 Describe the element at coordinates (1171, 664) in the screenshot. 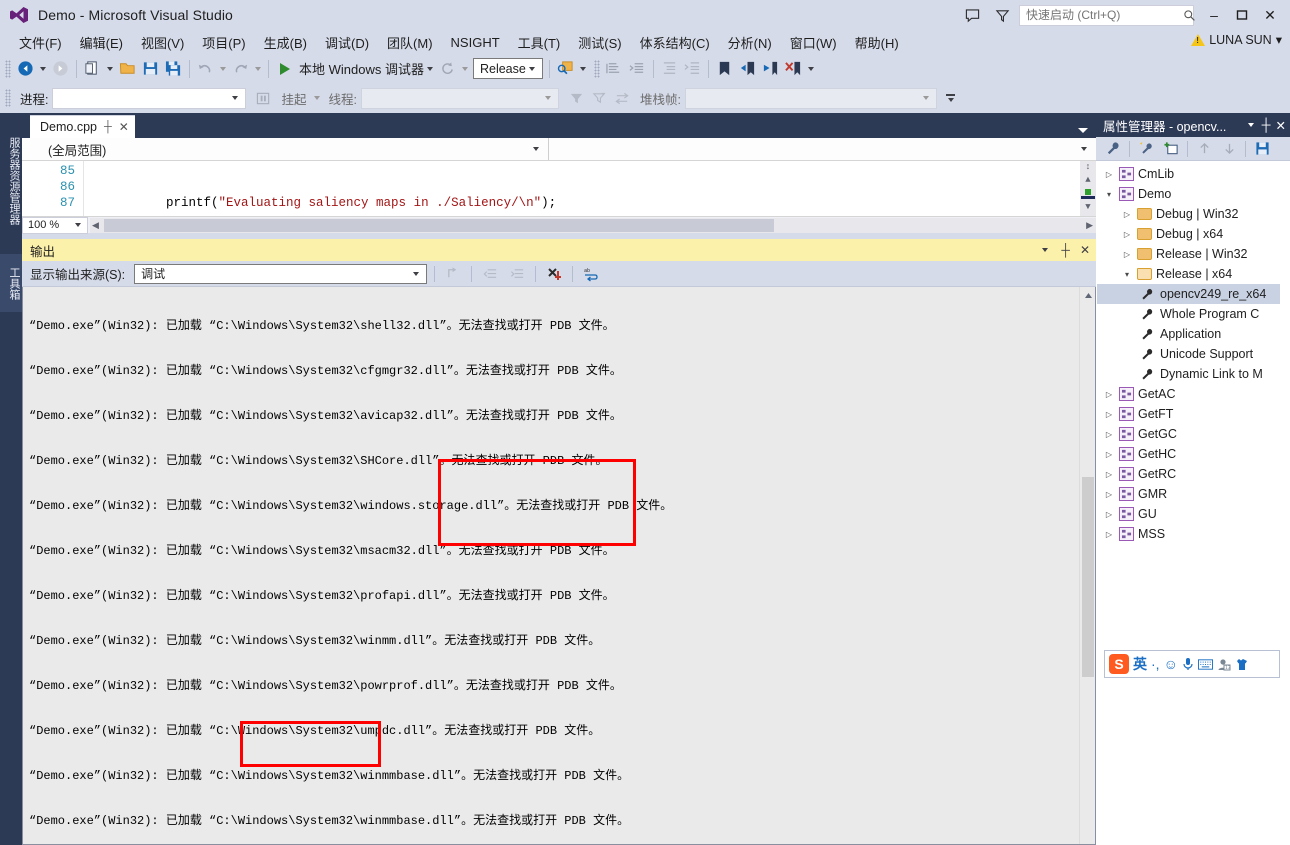

I see `emoji-icon: ☺` at that location.